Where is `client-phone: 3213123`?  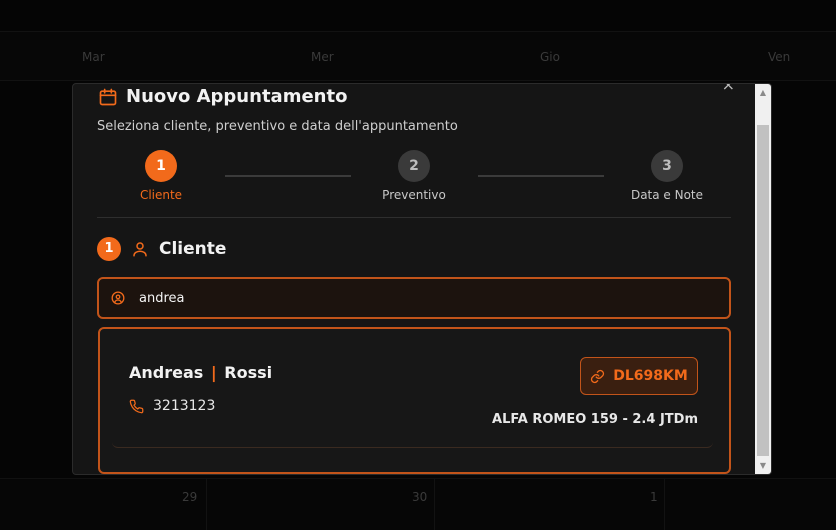
client-phone: 3213123 is located at coordinates (172, 406).